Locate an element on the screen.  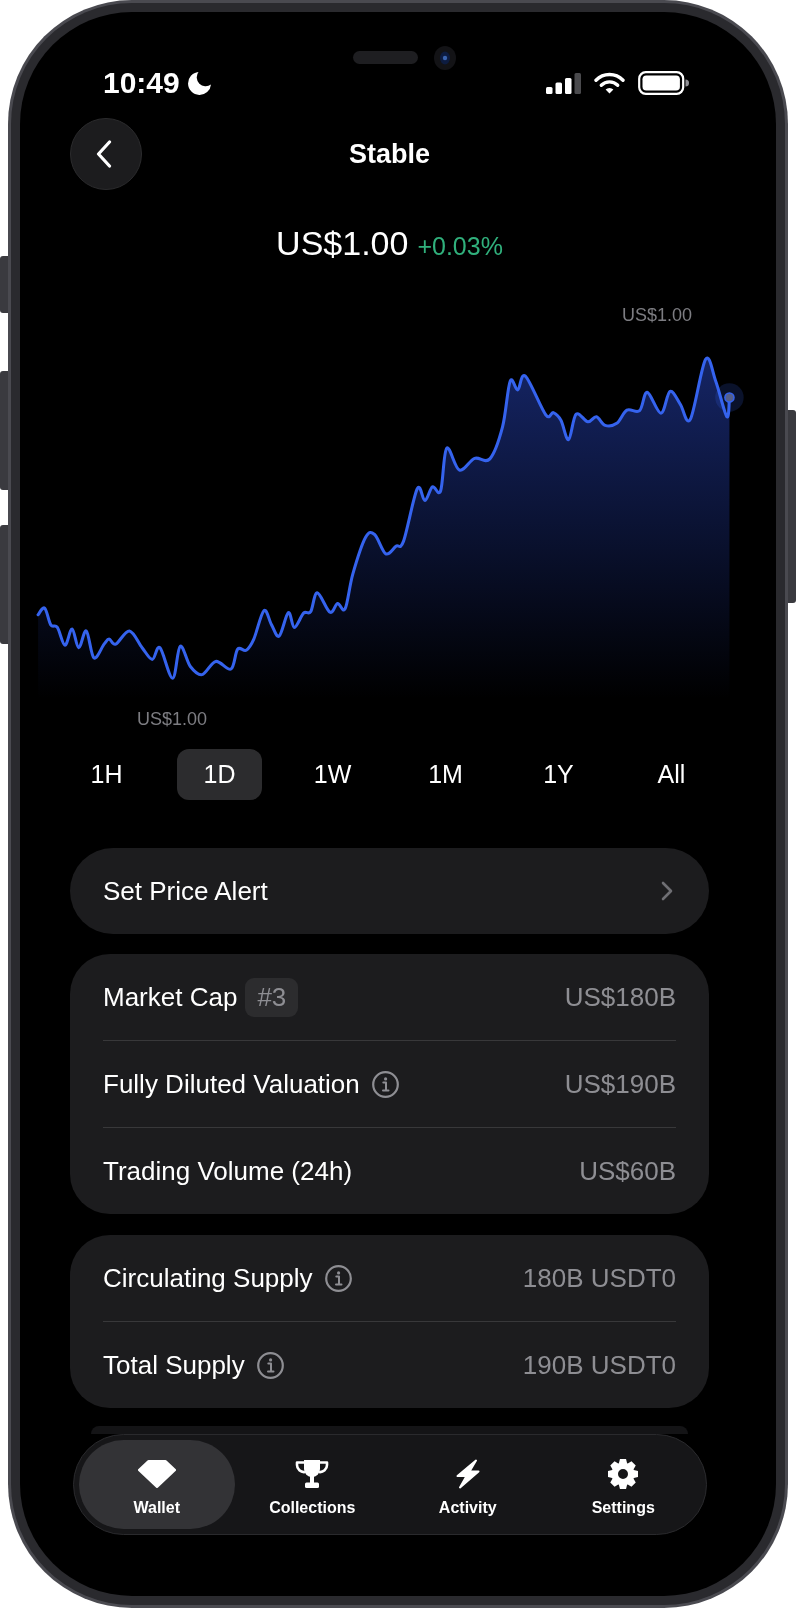
price-value: US$1.00 is located at coordinates (342, 243).